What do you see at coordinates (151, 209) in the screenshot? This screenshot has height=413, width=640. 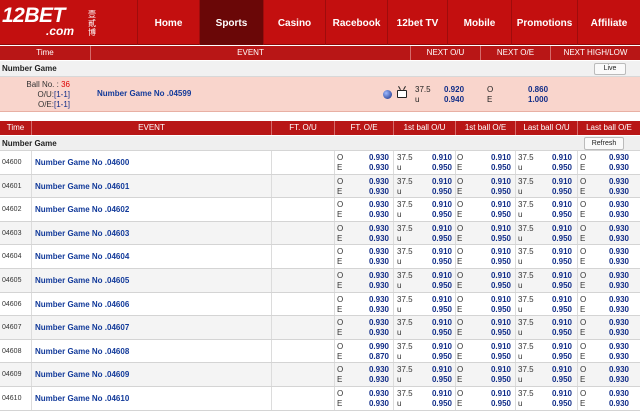 I see `row-event-link: Number Game No .04602` at bounding box center [151, 209].